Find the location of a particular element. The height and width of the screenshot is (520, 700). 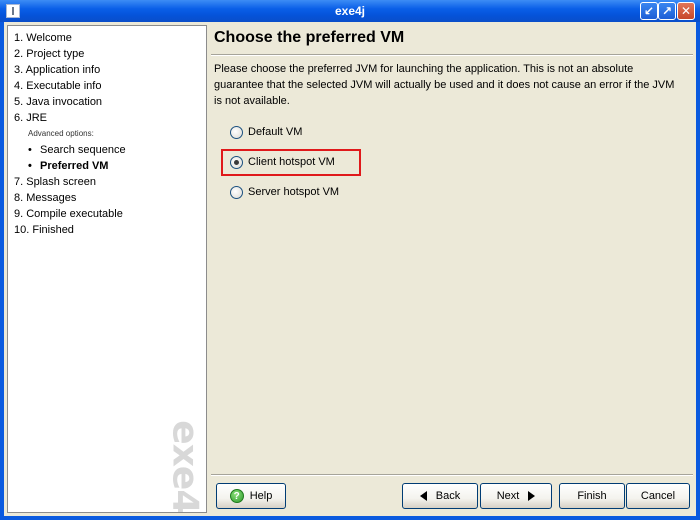

highlight-box is located at coordinates (291, 162).